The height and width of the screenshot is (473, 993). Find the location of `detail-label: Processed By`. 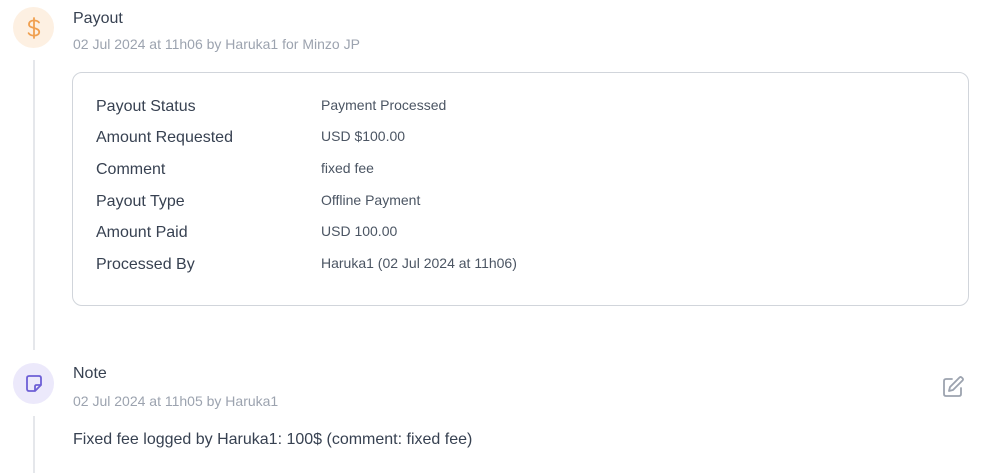

detail-label: Processed By is located at coordinates (145, 264).